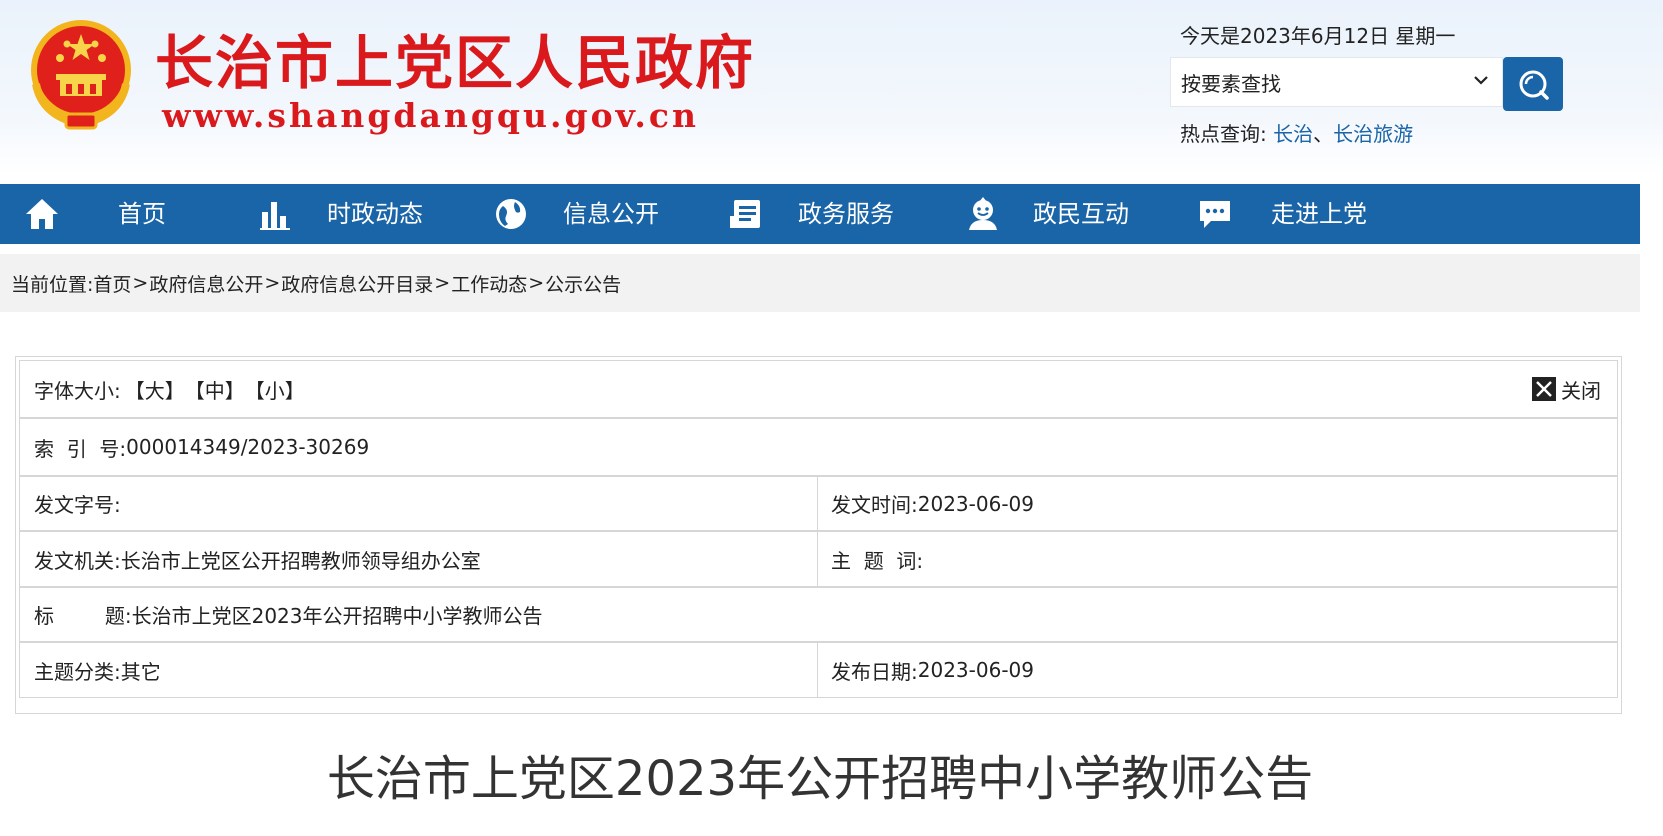 This screenshot has width=1663, height=836. I want to click on nav-item-news: 时政动态, so click(347, 214).